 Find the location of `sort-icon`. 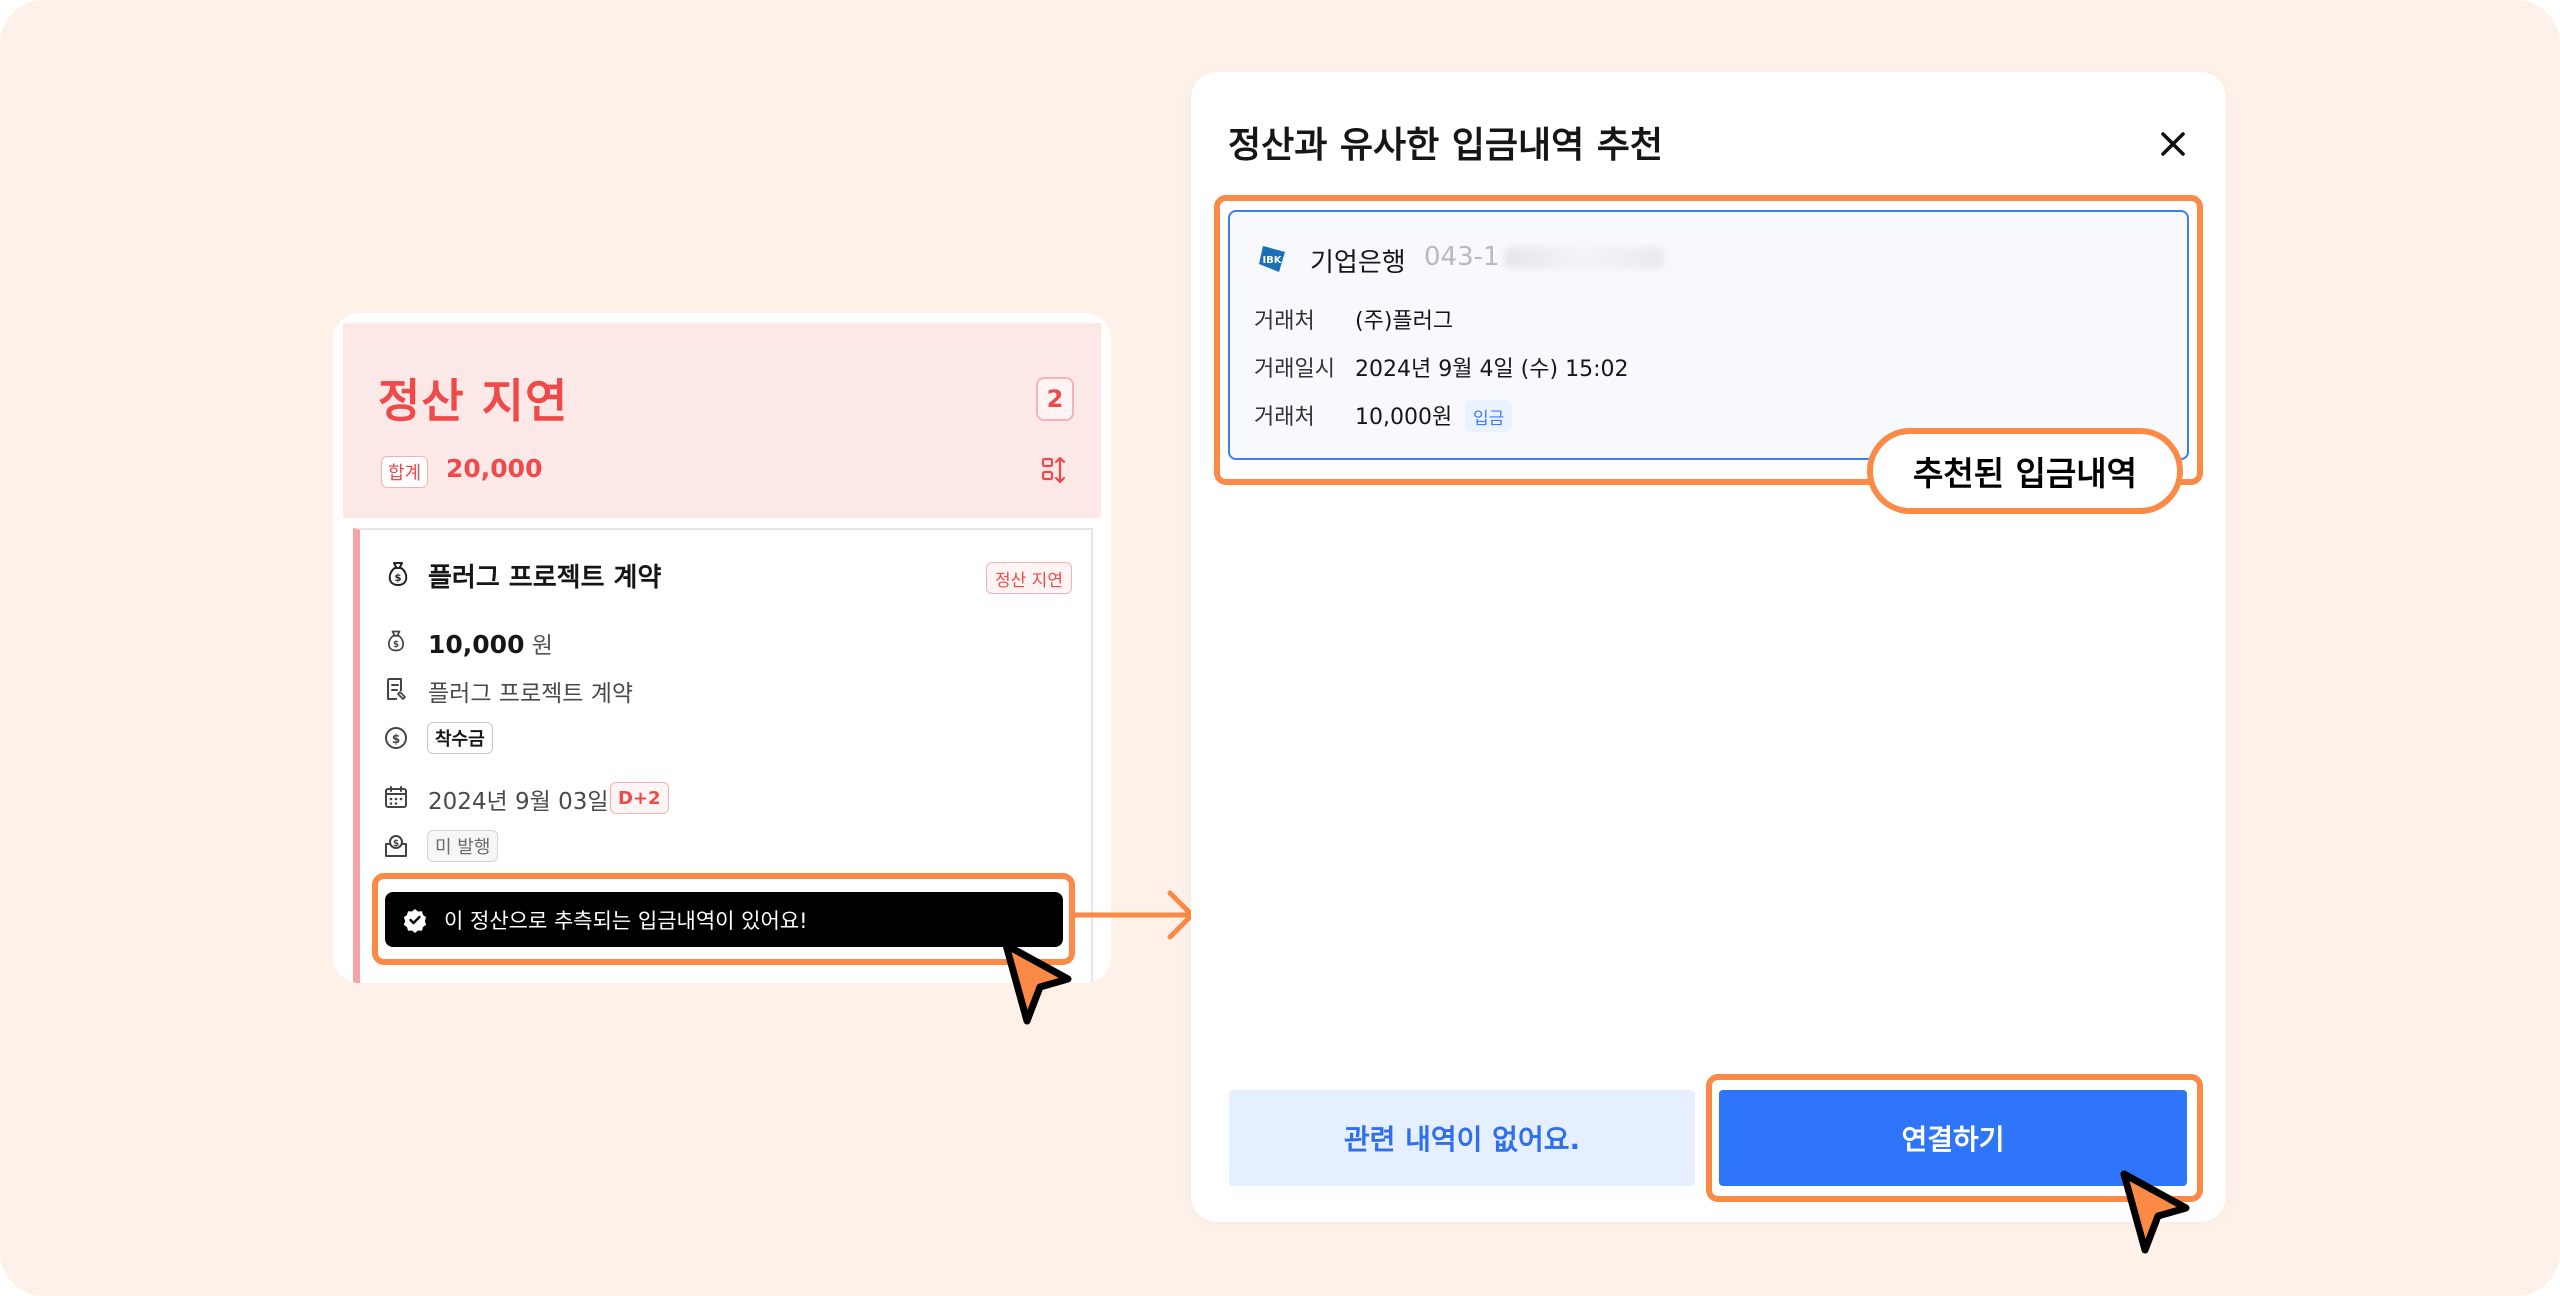

sort-icon is located at coordinates (1054, 470).